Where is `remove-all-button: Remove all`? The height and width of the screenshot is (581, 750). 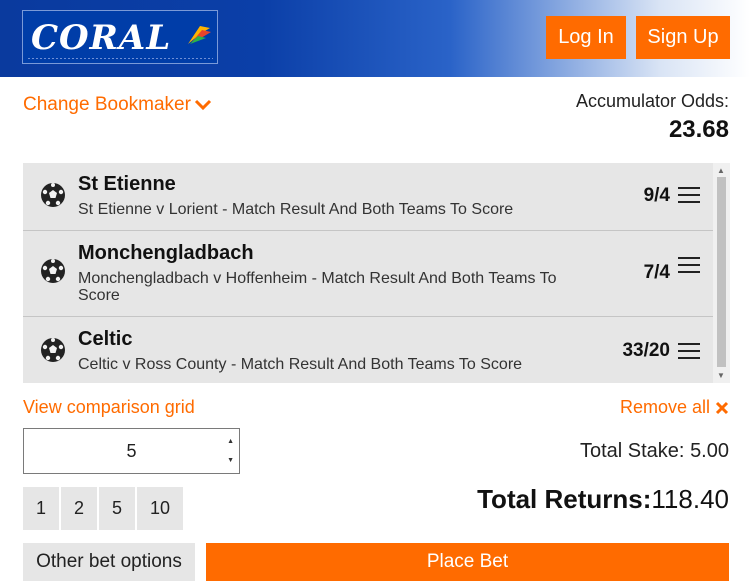
remove-all-button: Remove all is located at coordinates (674, 407).